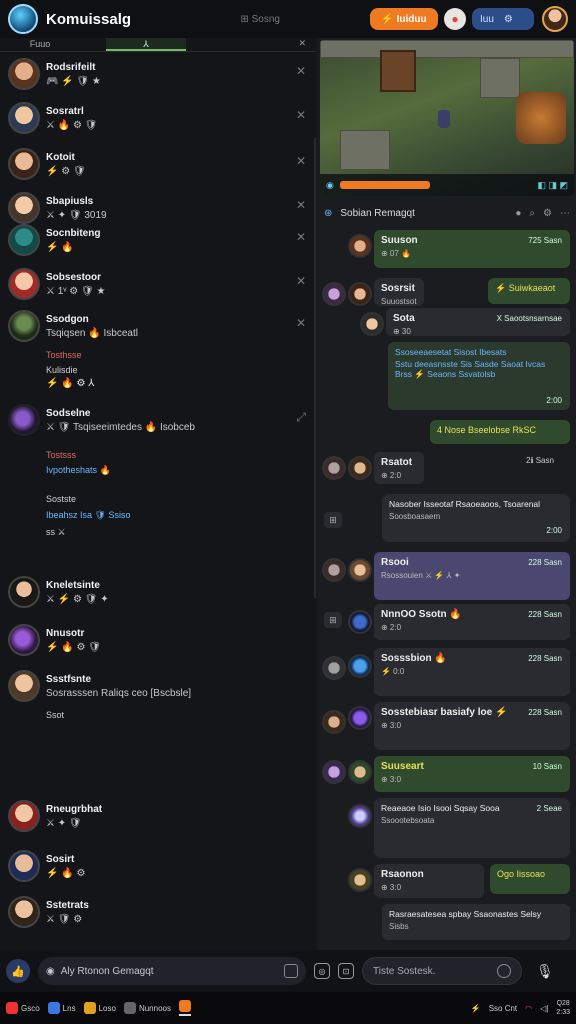  What do you see at coordinates (472, 622) in the screenshot?
I see `message-bubble: NnnOO Ssotn 🔥 ⊕ 2:0 228 Sasn` at bounding box center [472, 622].